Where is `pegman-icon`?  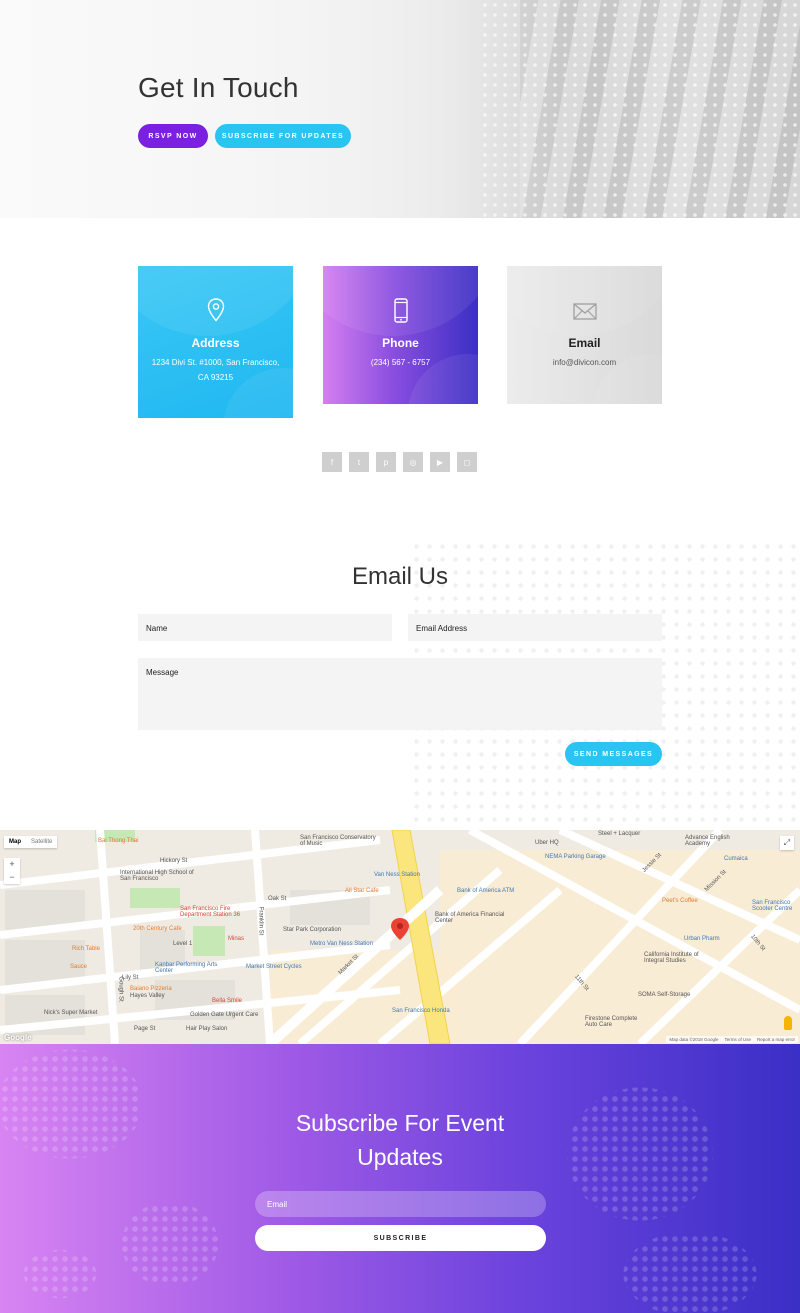 pegman-icon is located at coordinates (788, 1023).